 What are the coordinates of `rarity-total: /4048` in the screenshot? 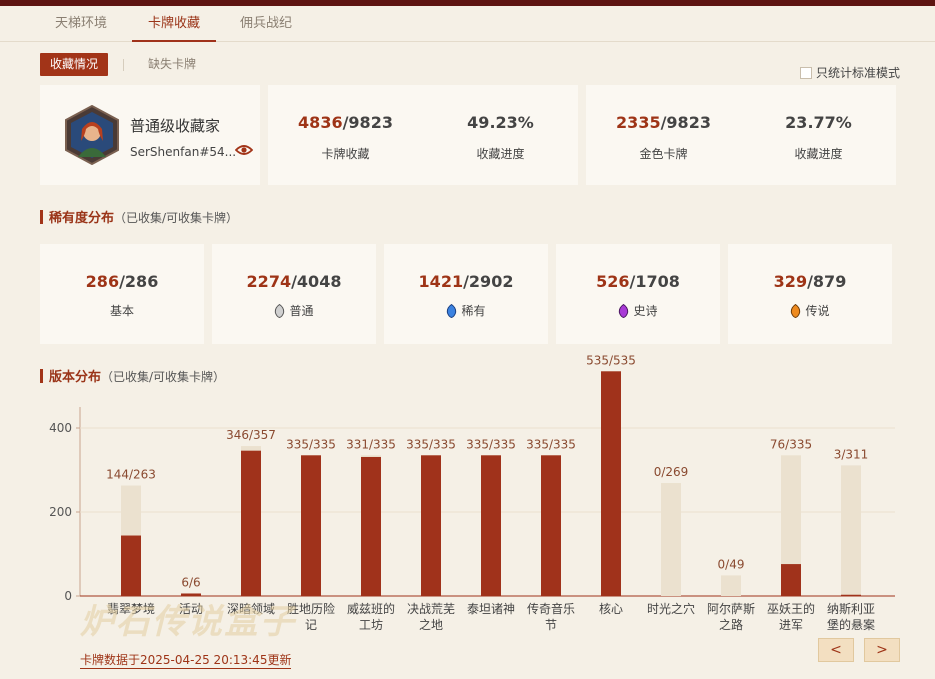 It's located at (316, 281).